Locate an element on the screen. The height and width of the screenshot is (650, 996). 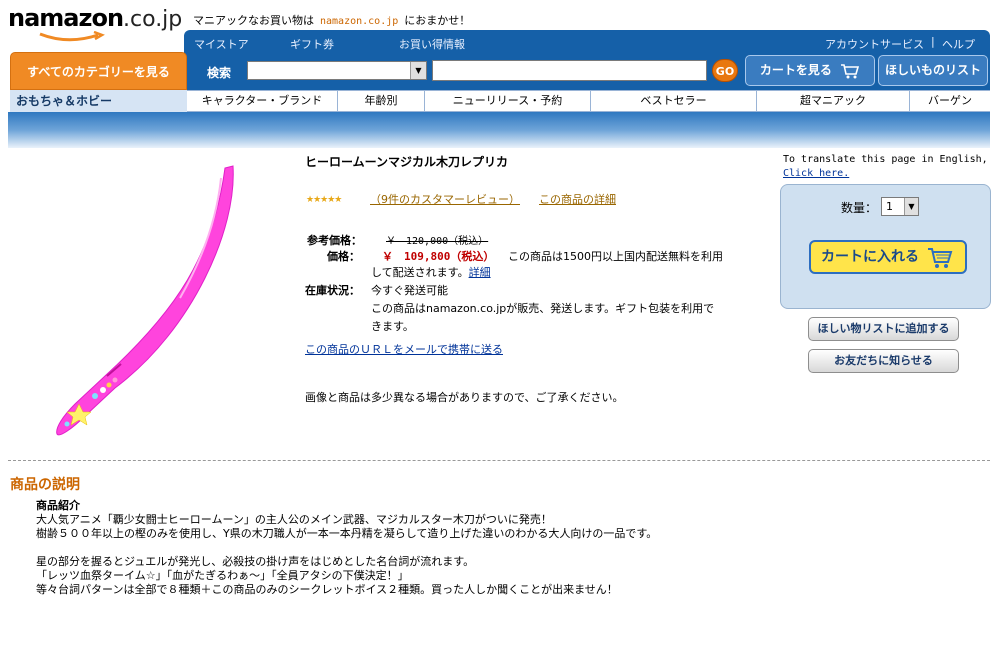
shipping-note-cont: して配送されます。詳細 is located at coordinates (431, 272).